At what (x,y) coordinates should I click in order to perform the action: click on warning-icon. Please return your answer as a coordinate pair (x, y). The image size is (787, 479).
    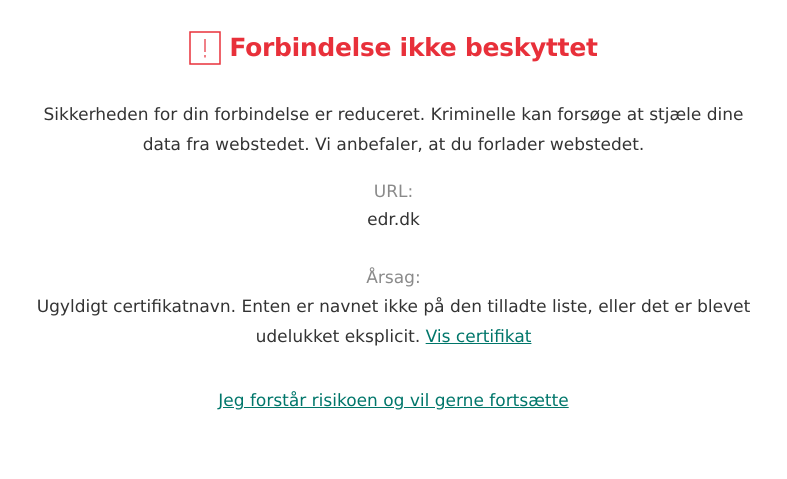
    Looking at the image, I should click on (205, 48).